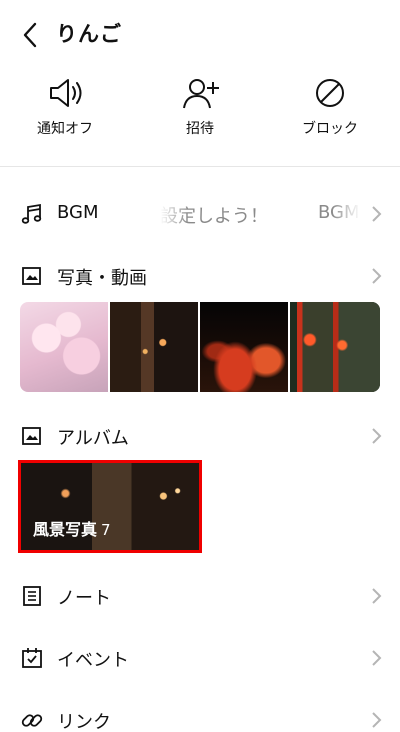 Image resolution: width=400 pixels, height=732 pixels. Describe the element at coordinates (201, 94) in the screenshot. I see `add-user-icon` at that location.